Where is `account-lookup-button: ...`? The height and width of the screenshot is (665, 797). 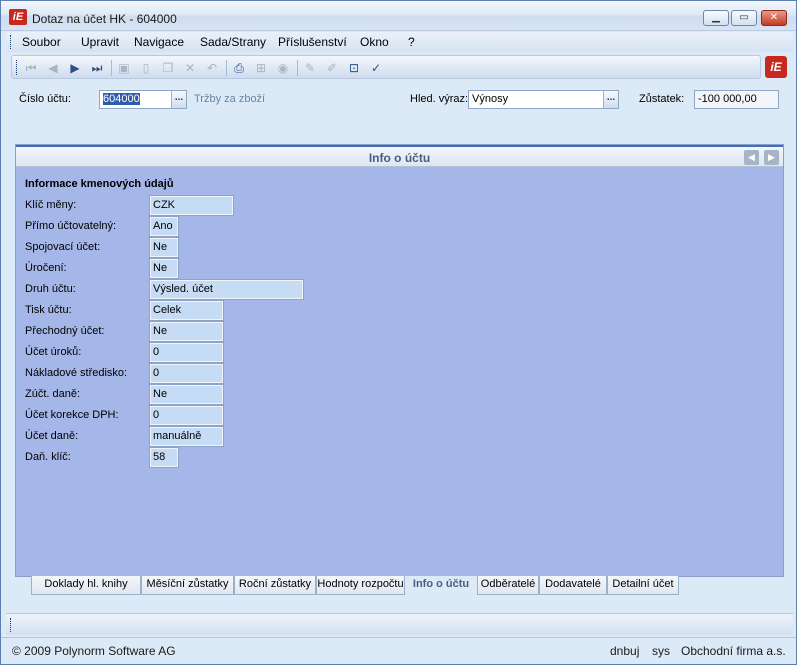
account-lookup-button: ... is located at coordinates (178, 99).